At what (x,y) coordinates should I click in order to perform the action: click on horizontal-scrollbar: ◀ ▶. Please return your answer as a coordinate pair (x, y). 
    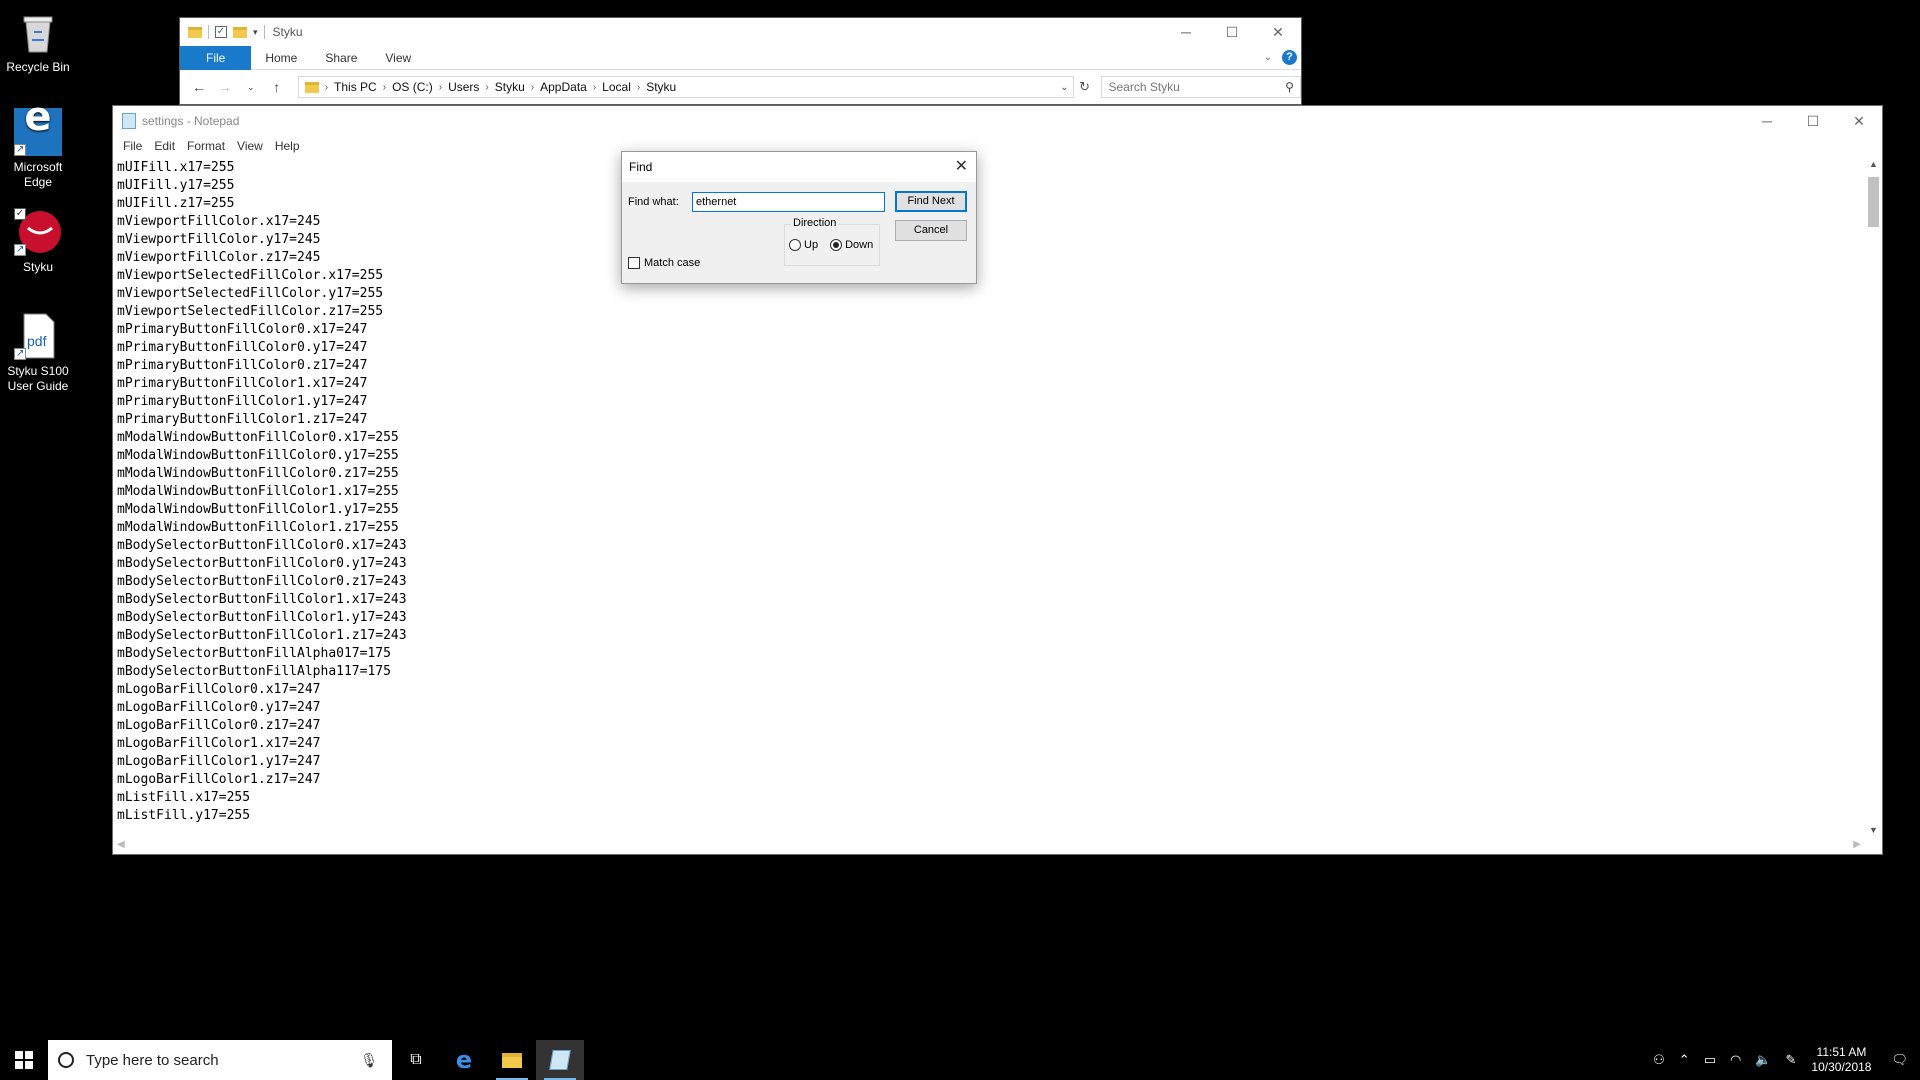
    Looking at the image, I should click on (989, 845).